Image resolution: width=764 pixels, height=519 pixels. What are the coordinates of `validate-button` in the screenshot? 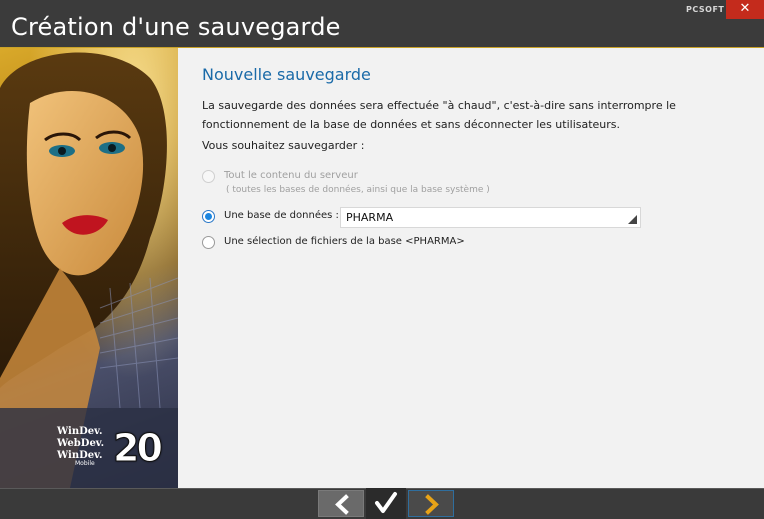 It's located at (386, 503).